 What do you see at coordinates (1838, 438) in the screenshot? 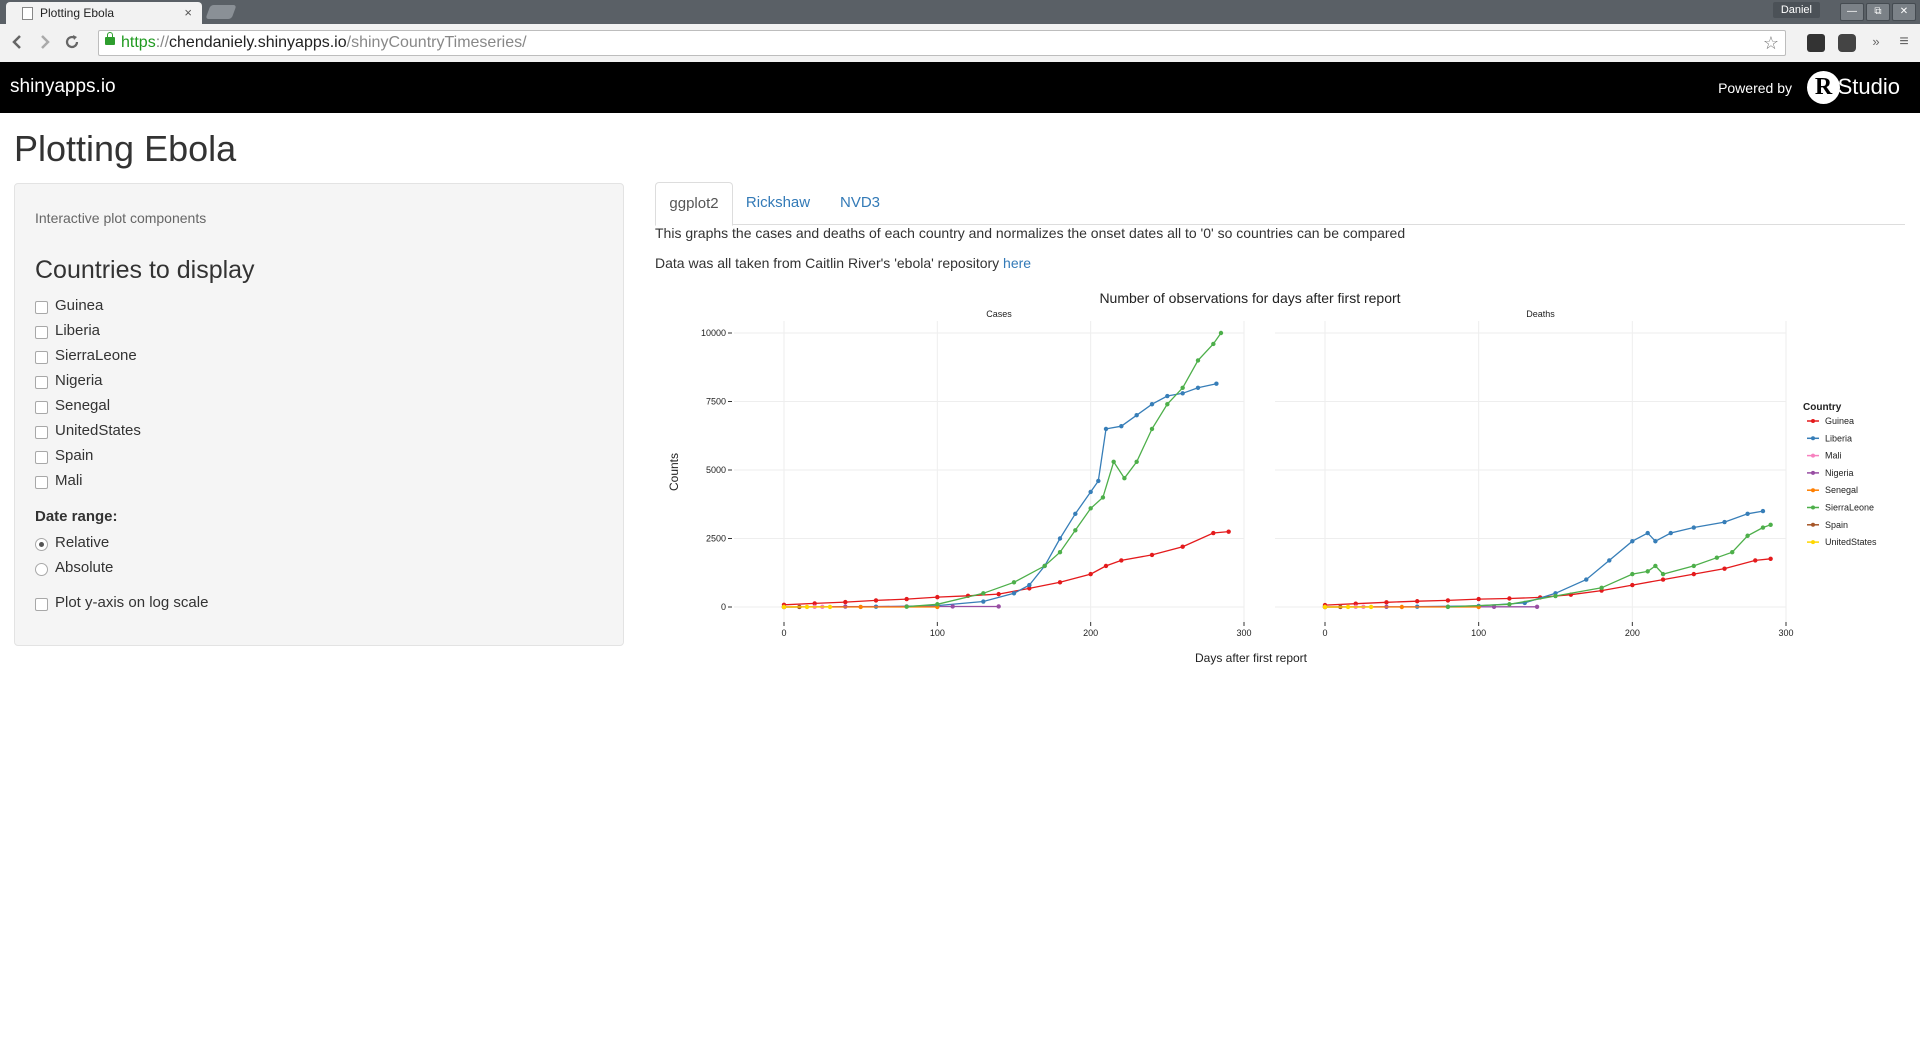
I see `legend-label: Liberia` at bounding box center [1838, 438].